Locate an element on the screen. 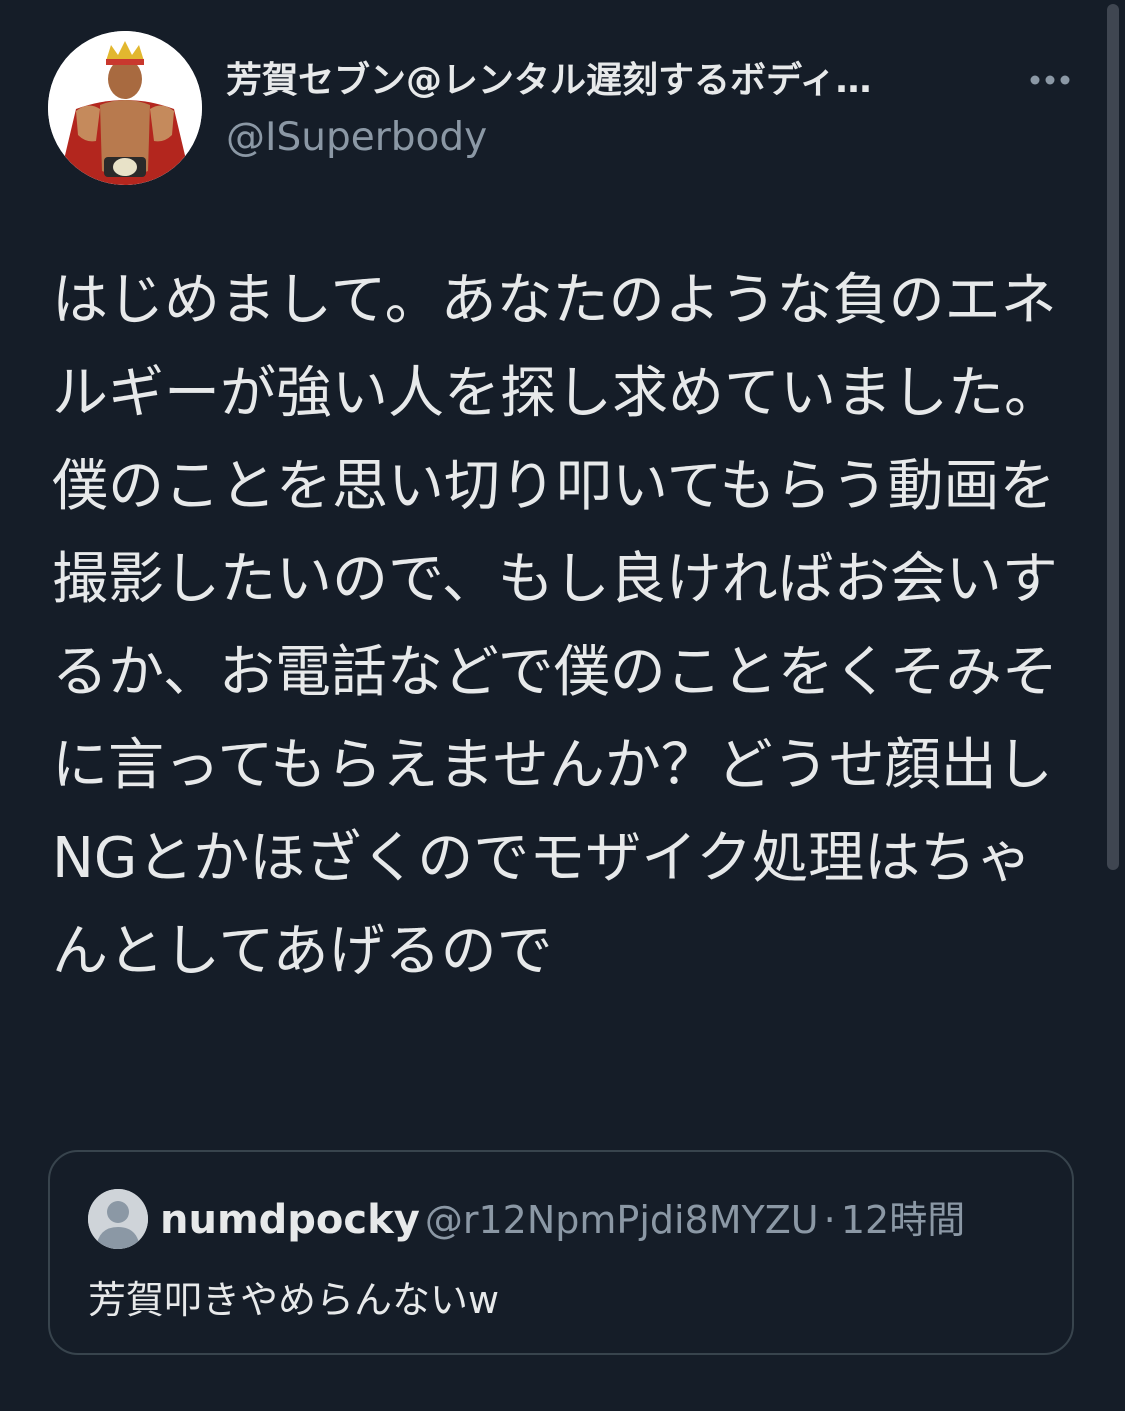 The height and width of the screenshot is (1411, 1125). quoted-author-handle: @r12NpmPjdi8MYZU is located at coordinates (622, 1220).